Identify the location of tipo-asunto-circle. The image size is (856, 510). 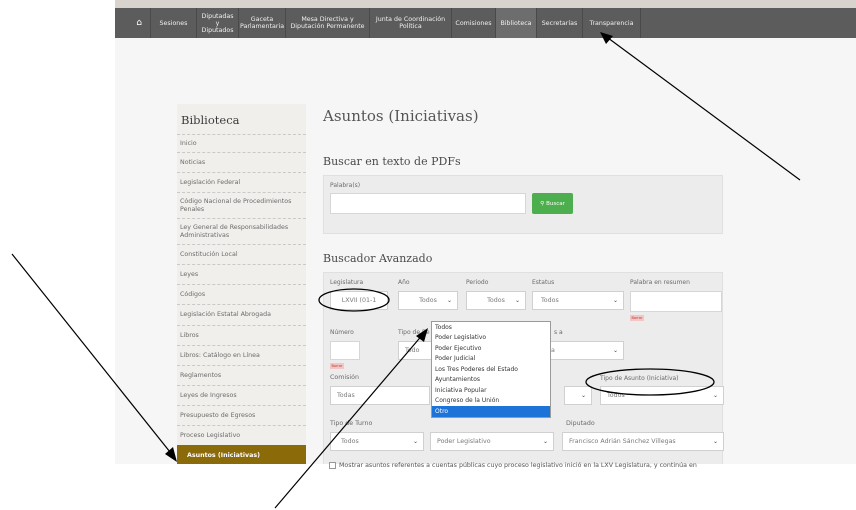
(650, 382).